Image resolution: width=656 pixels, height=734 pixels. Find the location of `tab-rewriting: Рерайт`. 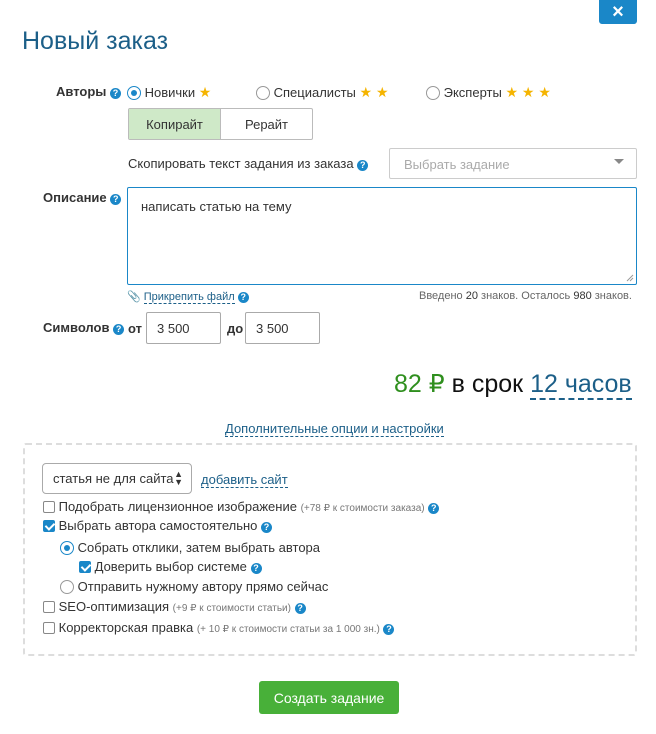

tab-rewriting: Рерайт is located at coordinates (266, 124).